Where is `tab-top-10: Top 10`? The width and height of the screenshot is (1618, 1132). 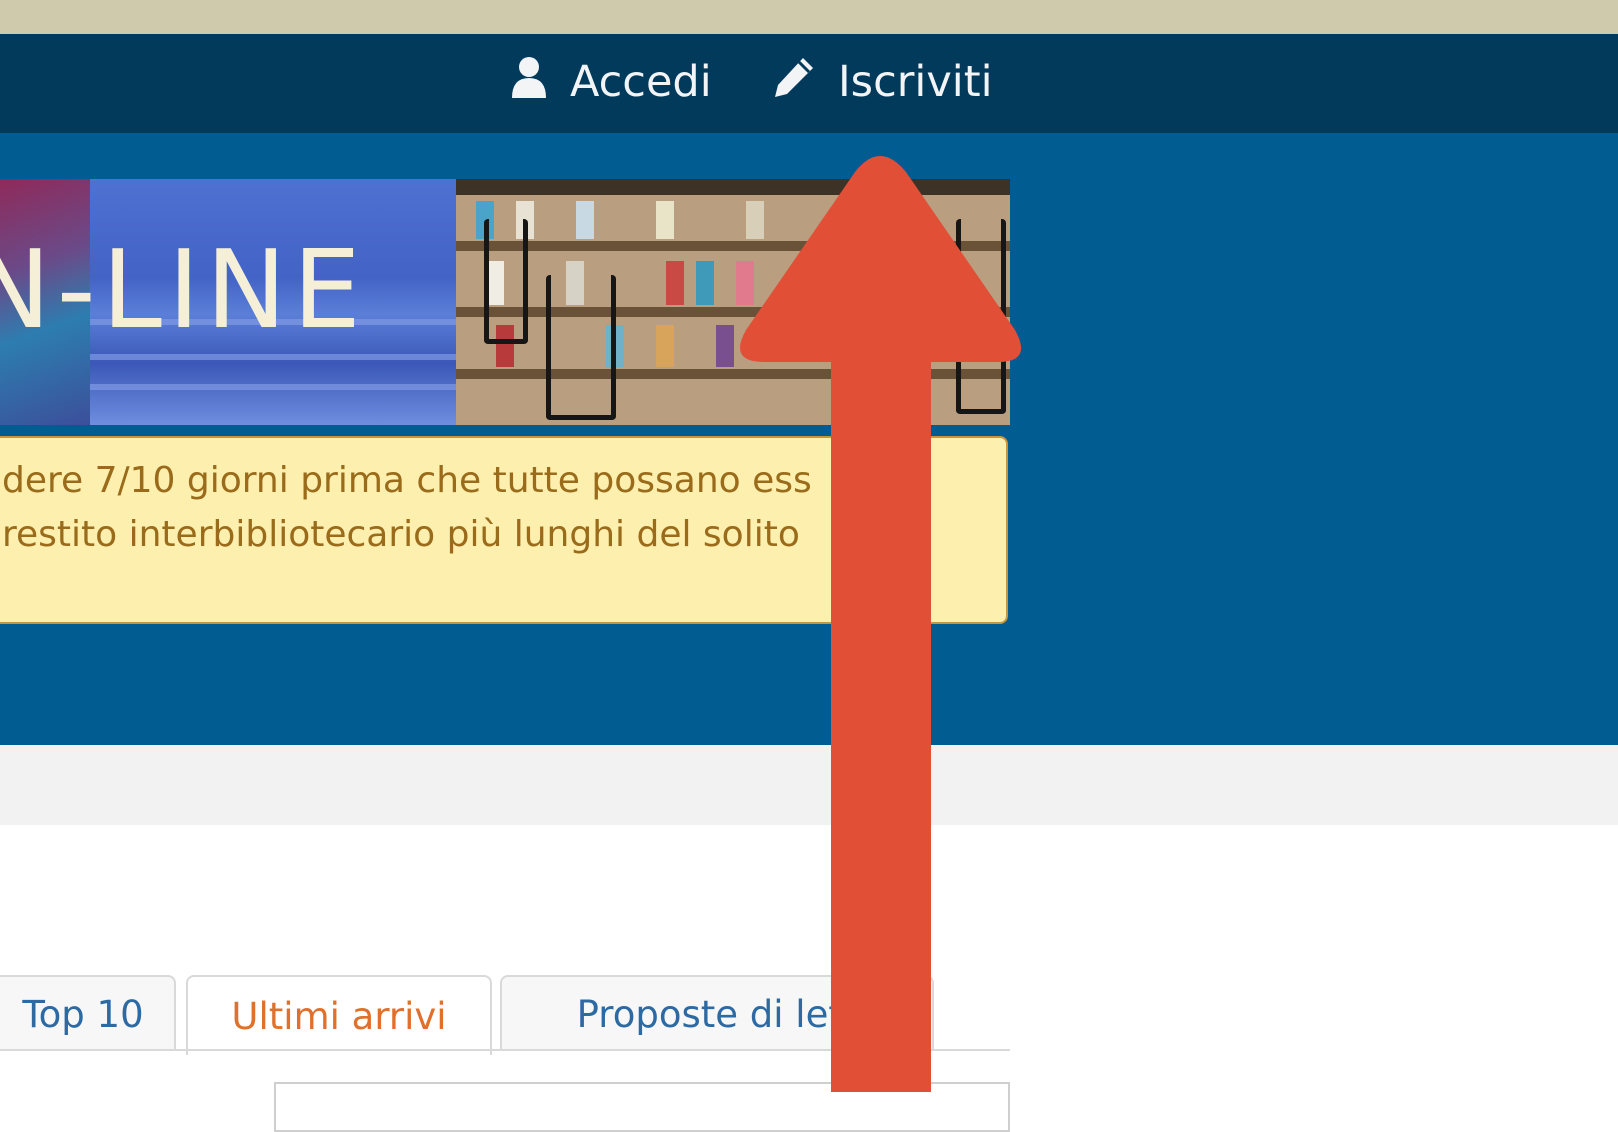 tab-top-10: Top 10 is located at coordinates (88, 1013).